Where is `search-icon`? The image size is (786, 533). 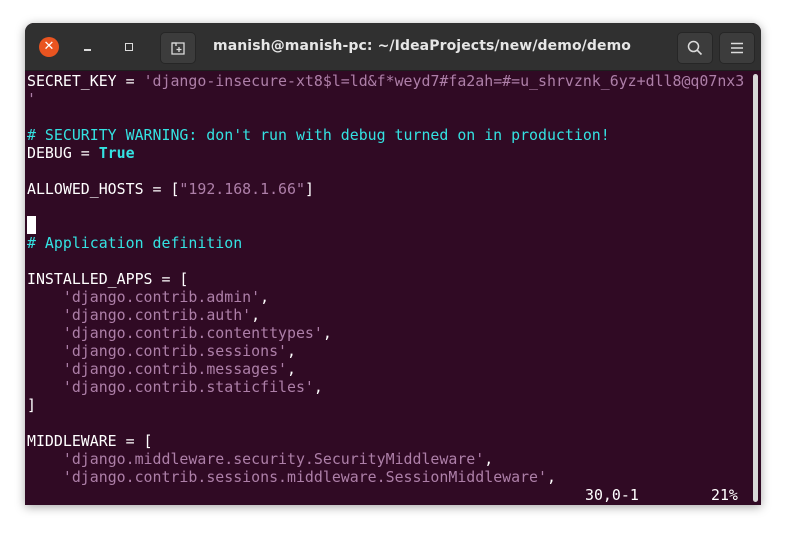
search-icon is located at coordinates (695, 48).